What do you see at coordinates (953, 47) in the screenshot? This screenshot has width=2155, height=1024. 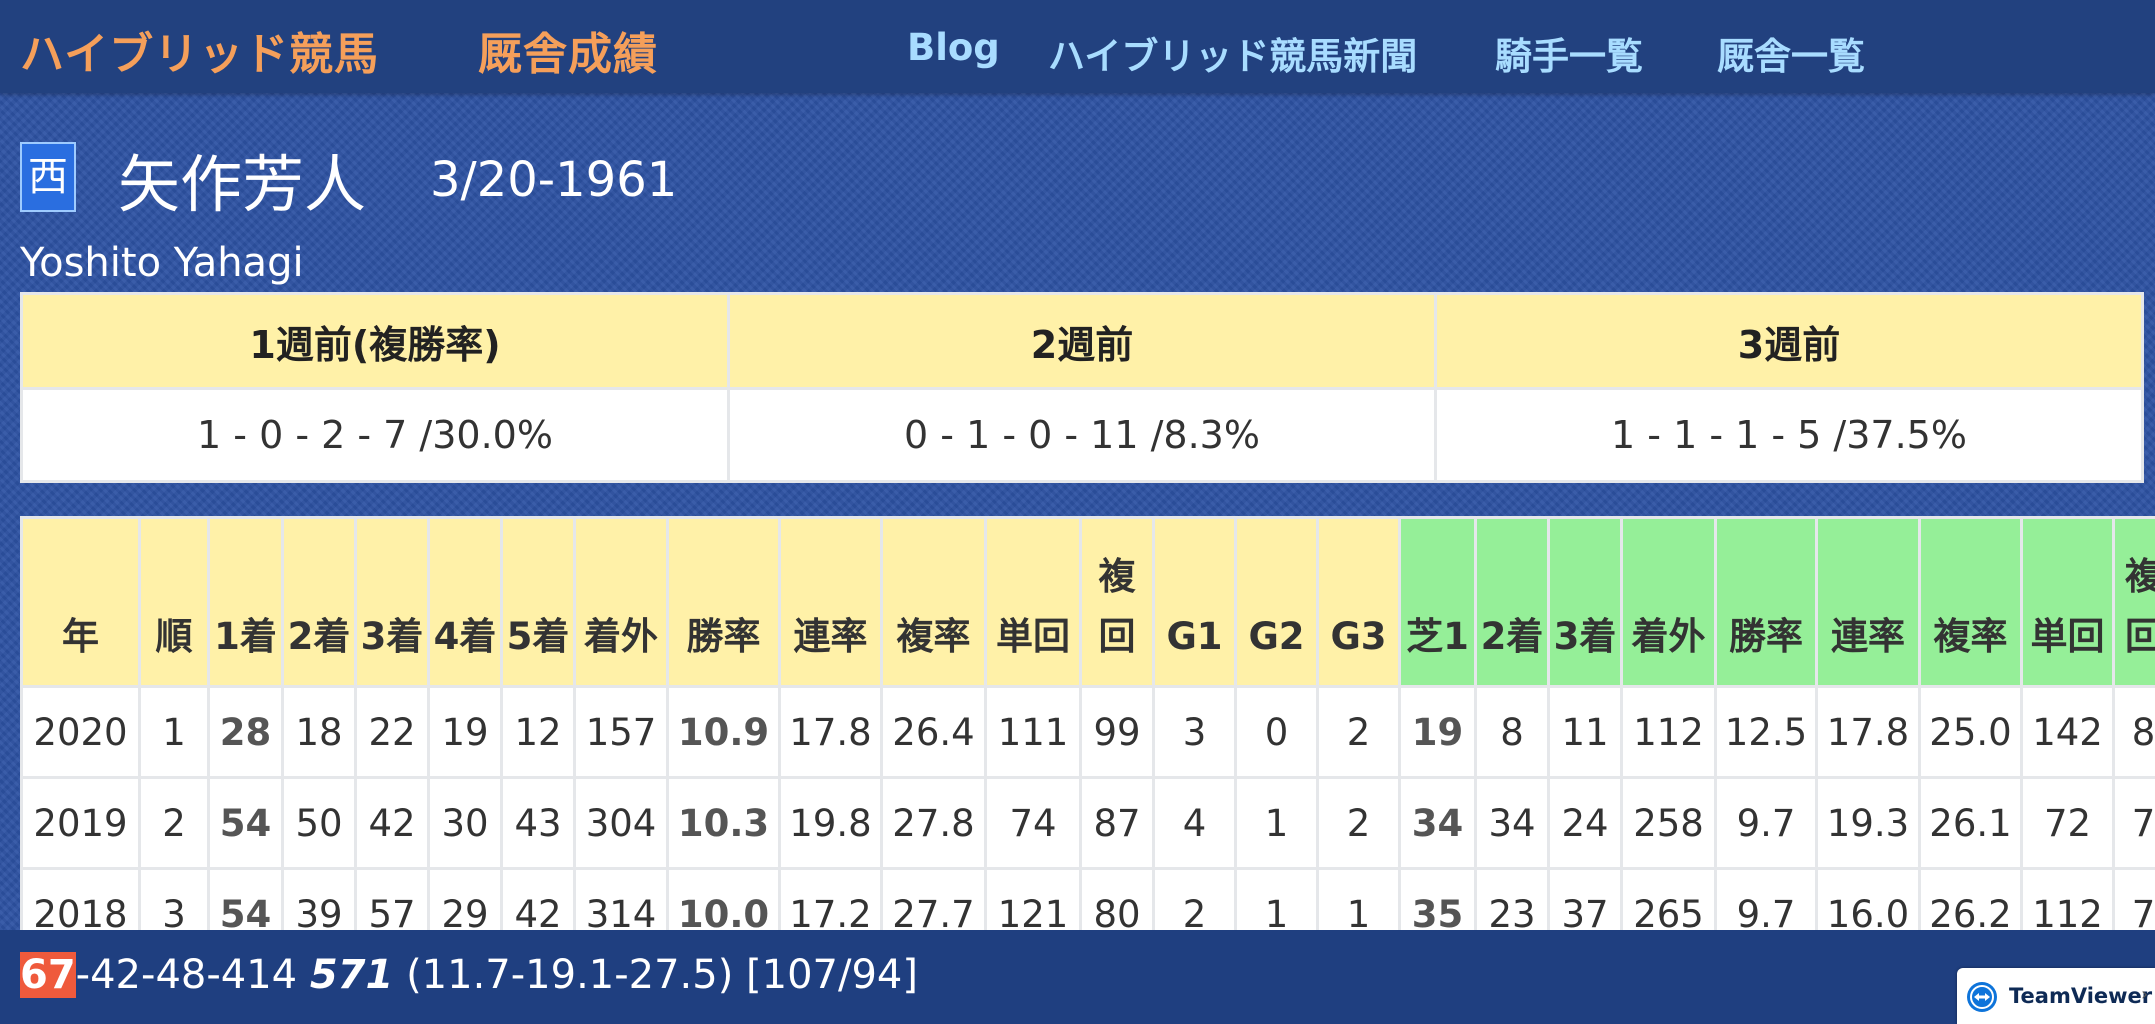 I see `nav-link-blog: Blog` at bounding box center [953, 47].